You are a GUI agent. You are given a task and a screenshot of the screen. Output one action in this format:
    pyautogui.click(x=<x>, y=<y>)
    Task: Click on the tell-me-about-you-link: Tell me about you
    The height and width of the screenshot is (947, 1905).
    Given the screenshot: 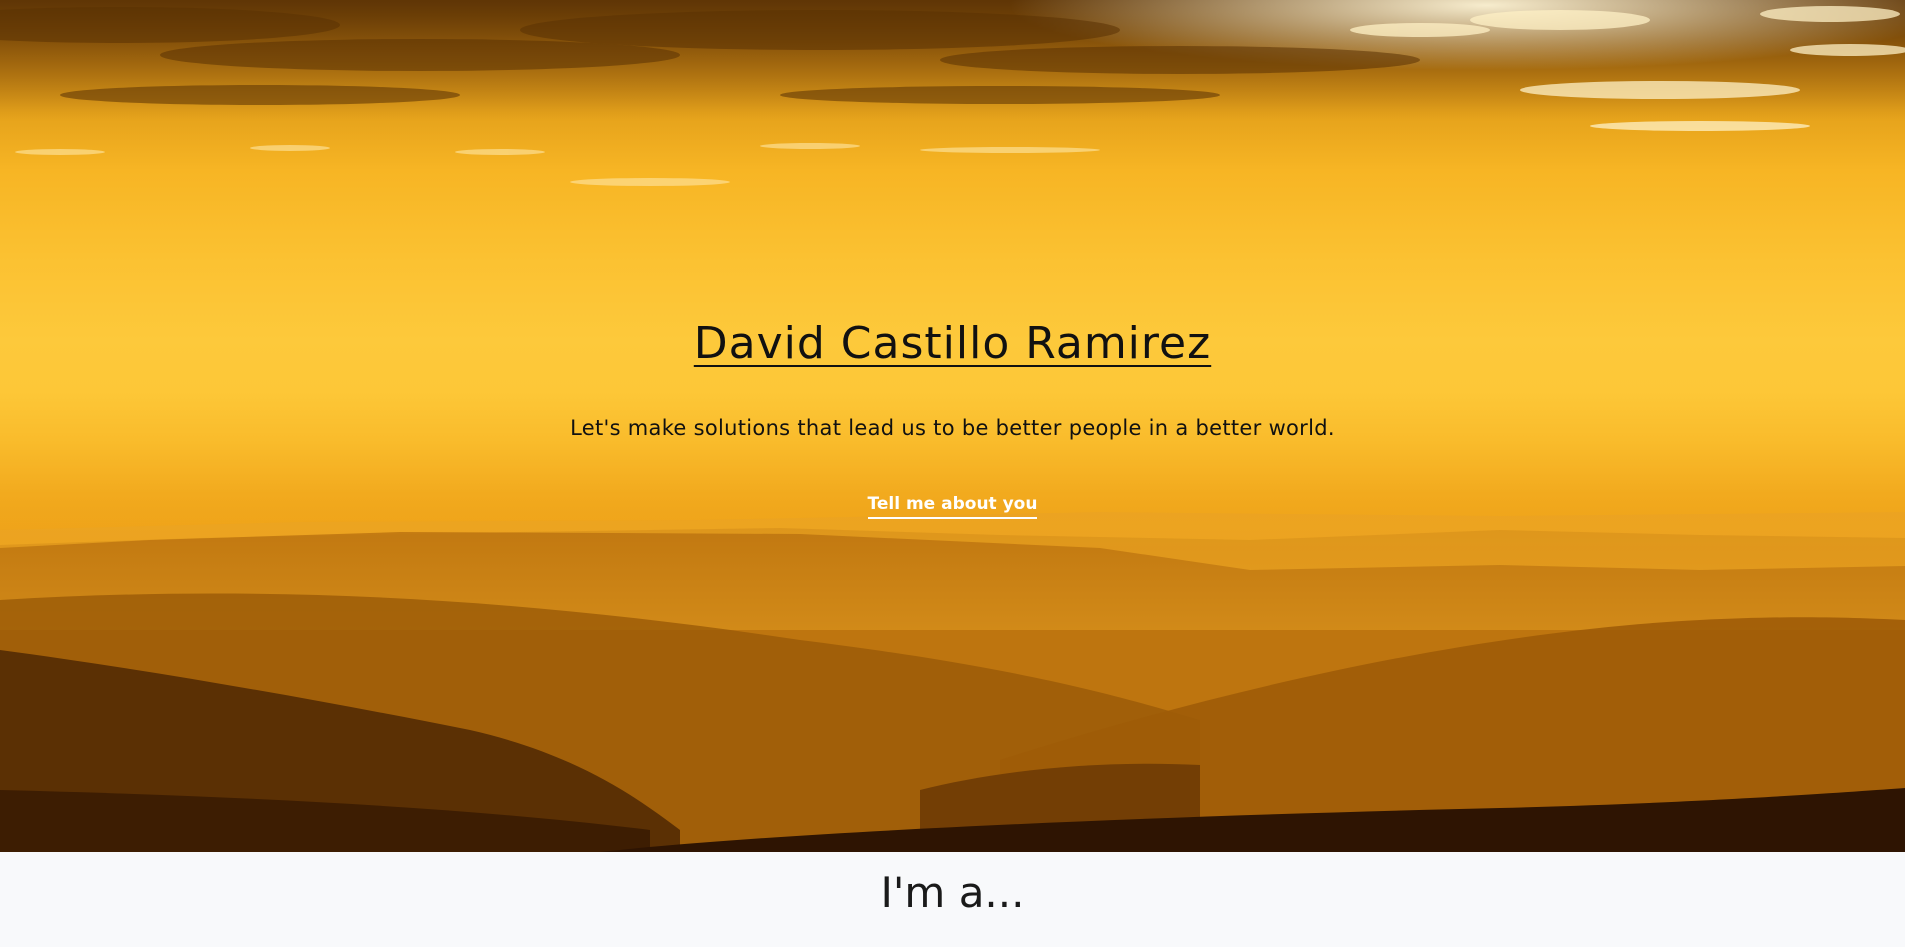 What is the action you would take?
    pyautogui.click(x=952, y=506)
    